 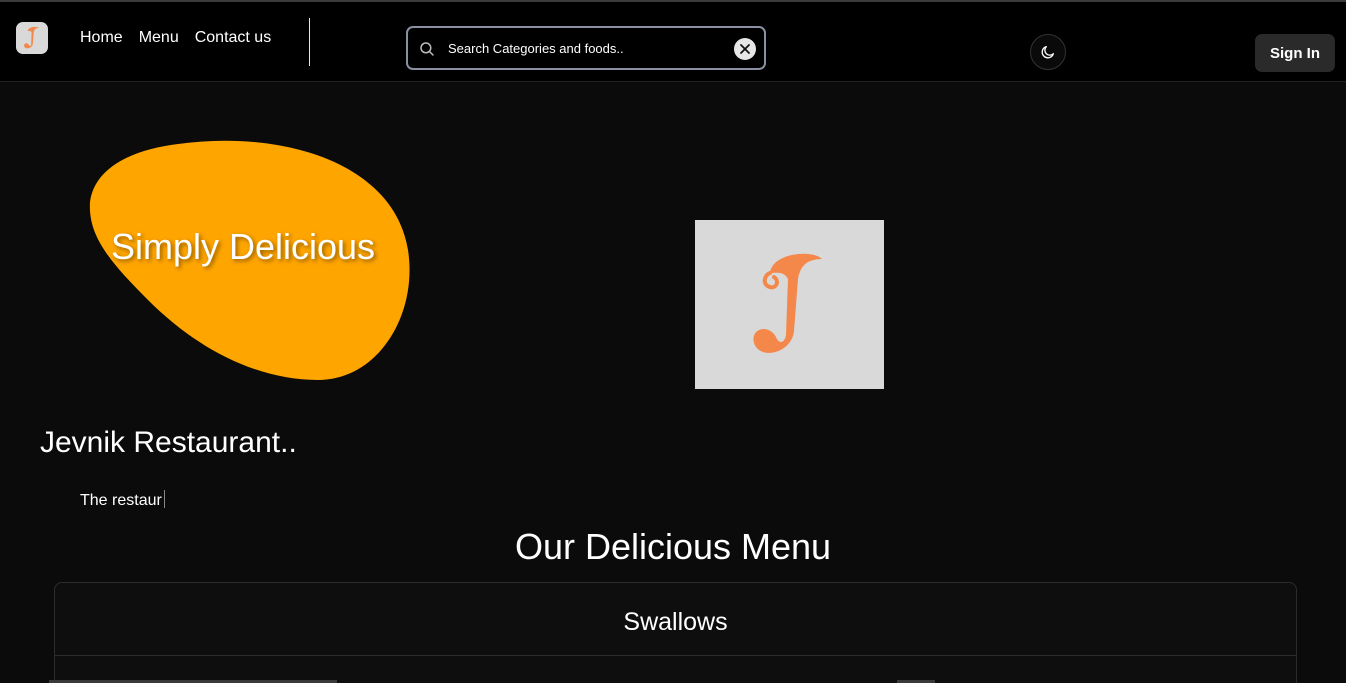 What do you see at coordinates (164, 499) in the screenshot?
I see `typing-cursor` at bounding box center [164, 499].